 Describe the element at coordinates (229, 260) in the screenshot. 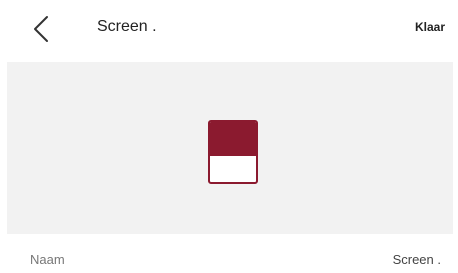

I see `name-row: Naam Screen .` at that location.